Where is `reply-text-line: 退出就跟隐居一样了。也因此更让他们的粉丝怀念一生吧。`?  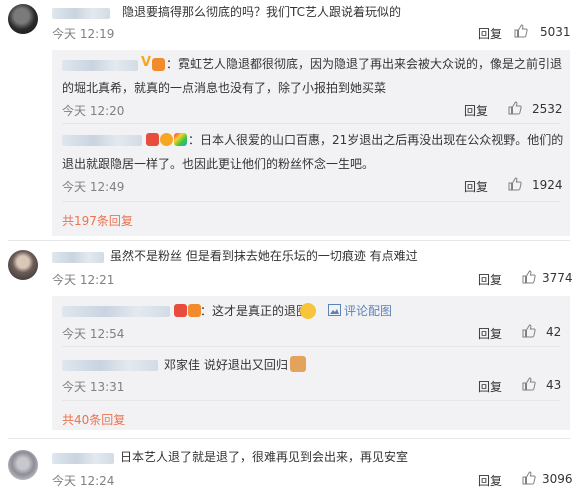
reply-text-line: 退出就跟隐居一样了。也因此更让他们的粉丝怀念一生吧。 is located at coordinates (218, 164).